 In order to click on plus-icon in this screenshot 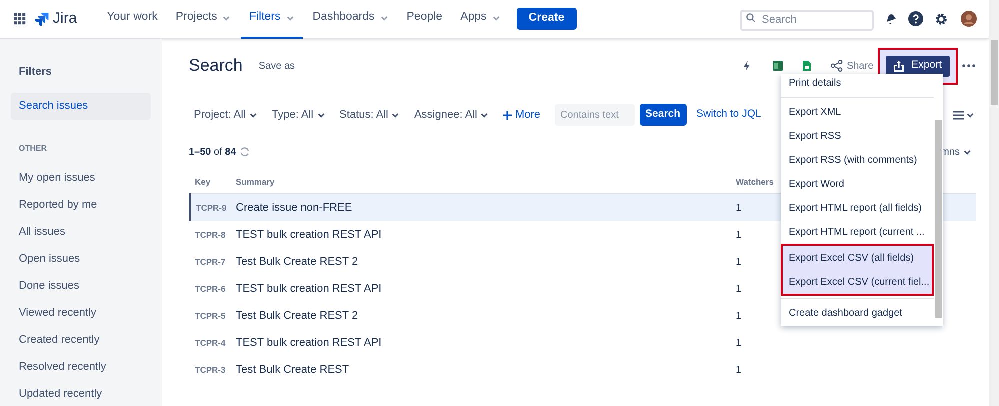, I will do `click(507, 115)`.